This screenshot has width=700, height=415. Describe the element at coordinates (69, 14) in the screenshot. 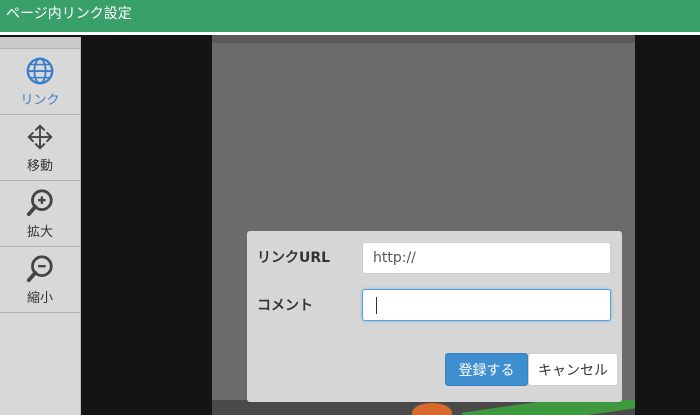

I see `window-title: ページ内リンク設定` at that location.